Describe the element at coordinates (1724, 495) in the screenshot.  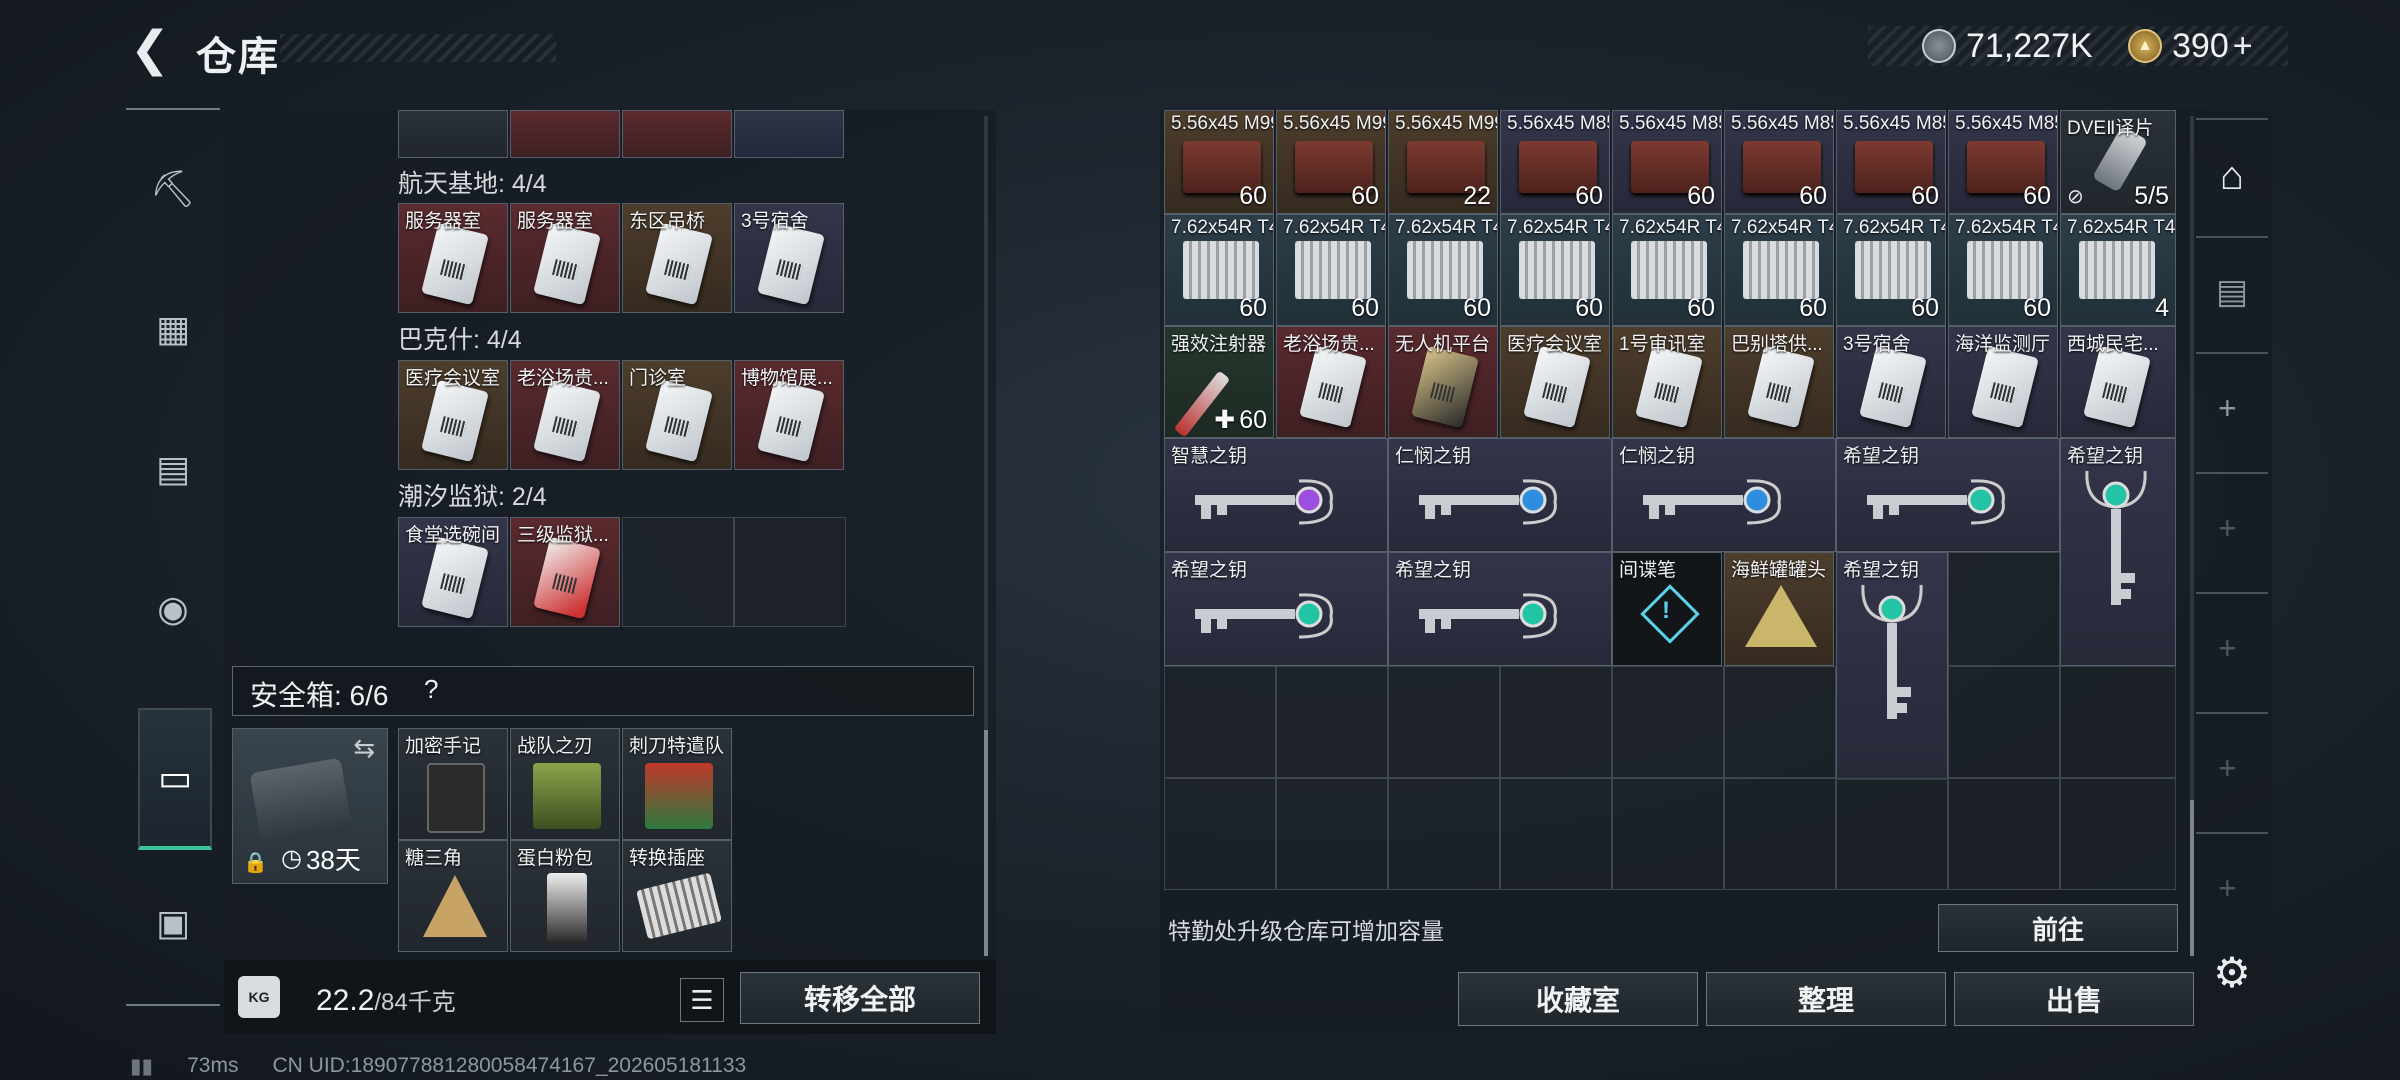
I see `key-item: 仁悯之钥` at that location.